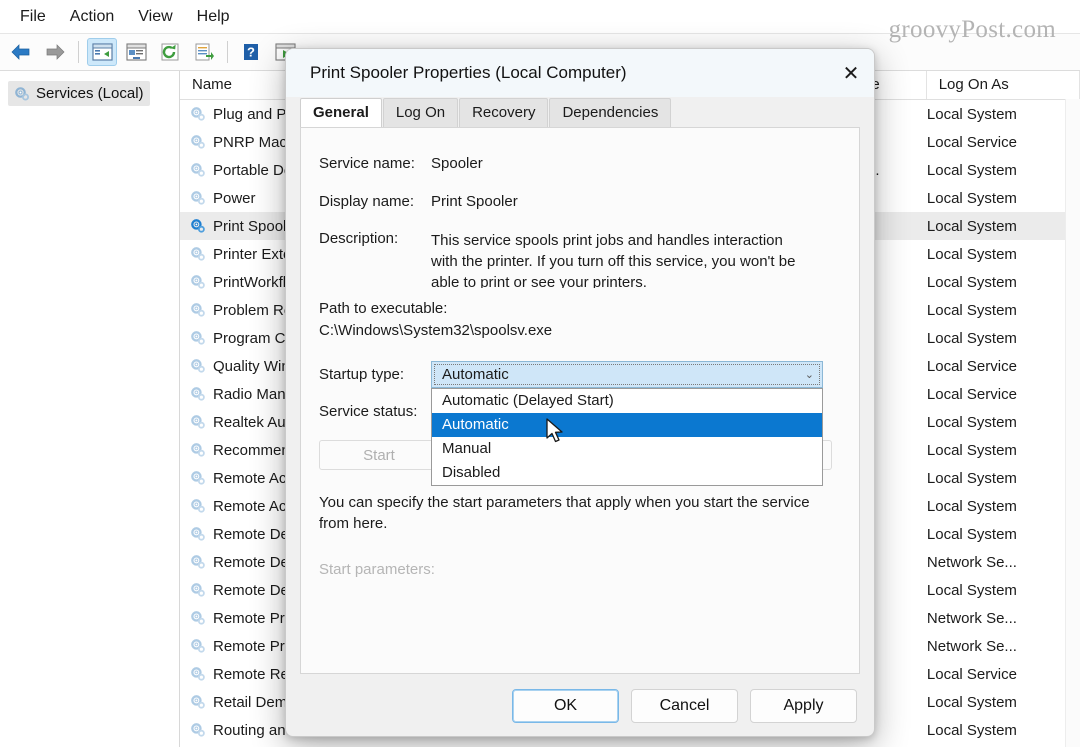 The height and width of the screenshot is (747, 1080). Describe the element at coordinates (457, 163) in the screenshot. I see `service-name-value: Spooler` at that location.